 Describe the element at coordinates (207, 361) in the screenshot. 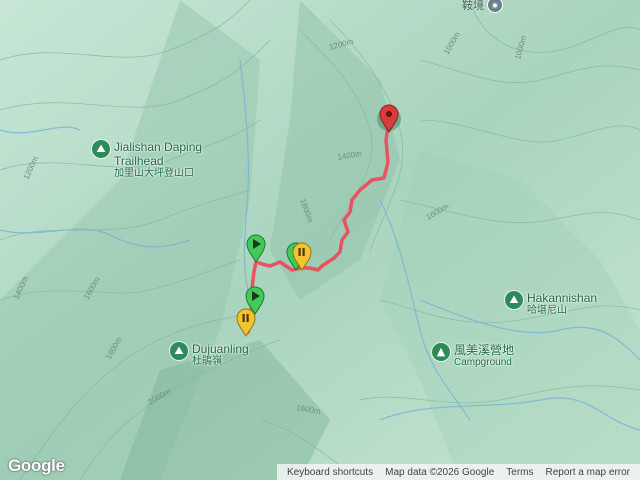

I see `poi-subtitle: 杜鵑嶺` at that location.